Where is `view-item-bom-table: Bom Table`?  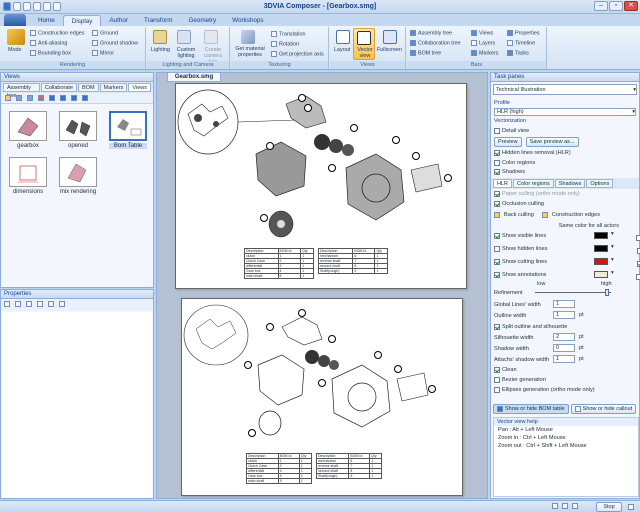
view-item-bom-table: Bom Table is located at coordinates (128, 130).